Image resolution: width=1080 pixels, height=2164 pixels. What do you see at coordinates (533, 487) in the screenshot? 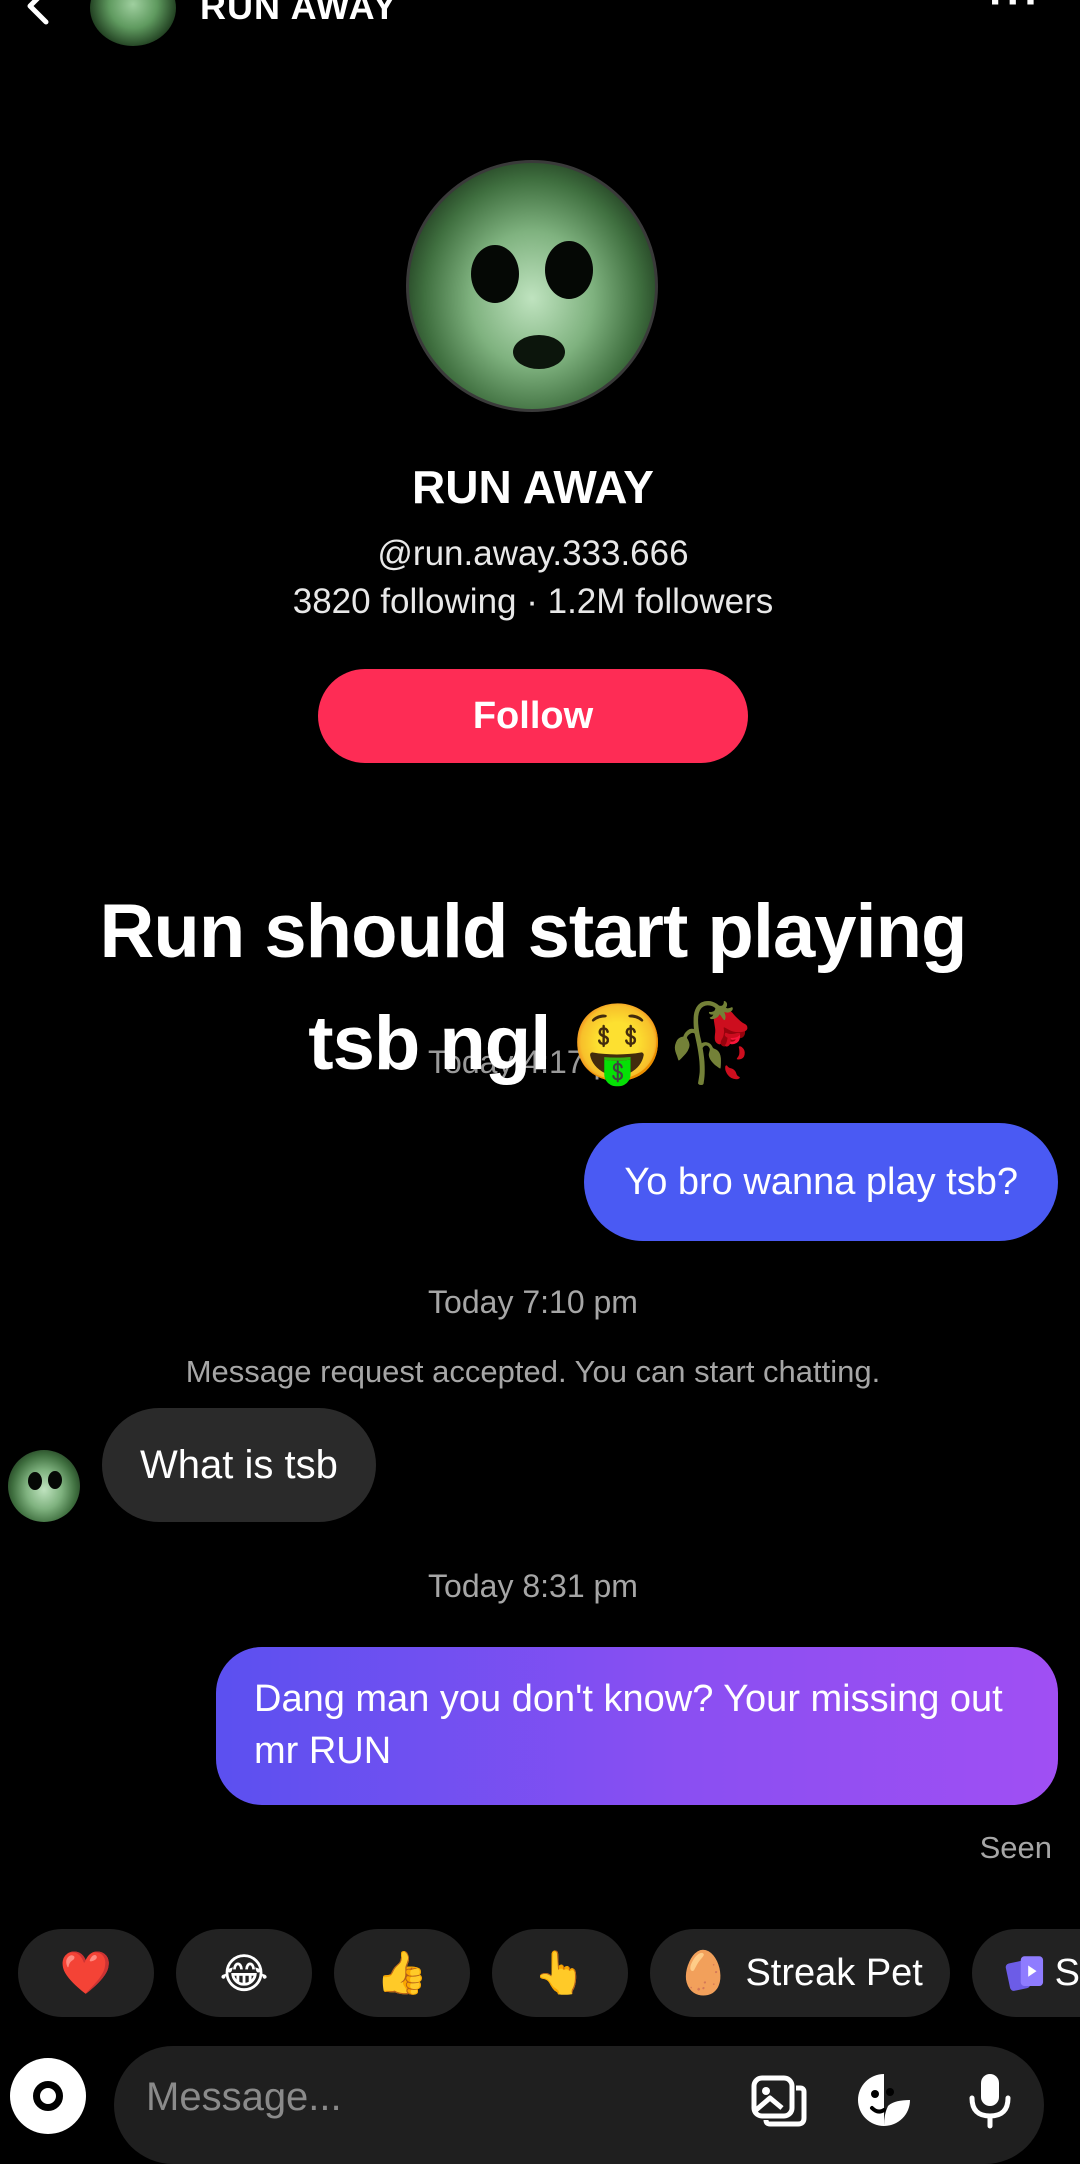
I see `profile-name: RUN AWAY` at bounding box center [533, 487].